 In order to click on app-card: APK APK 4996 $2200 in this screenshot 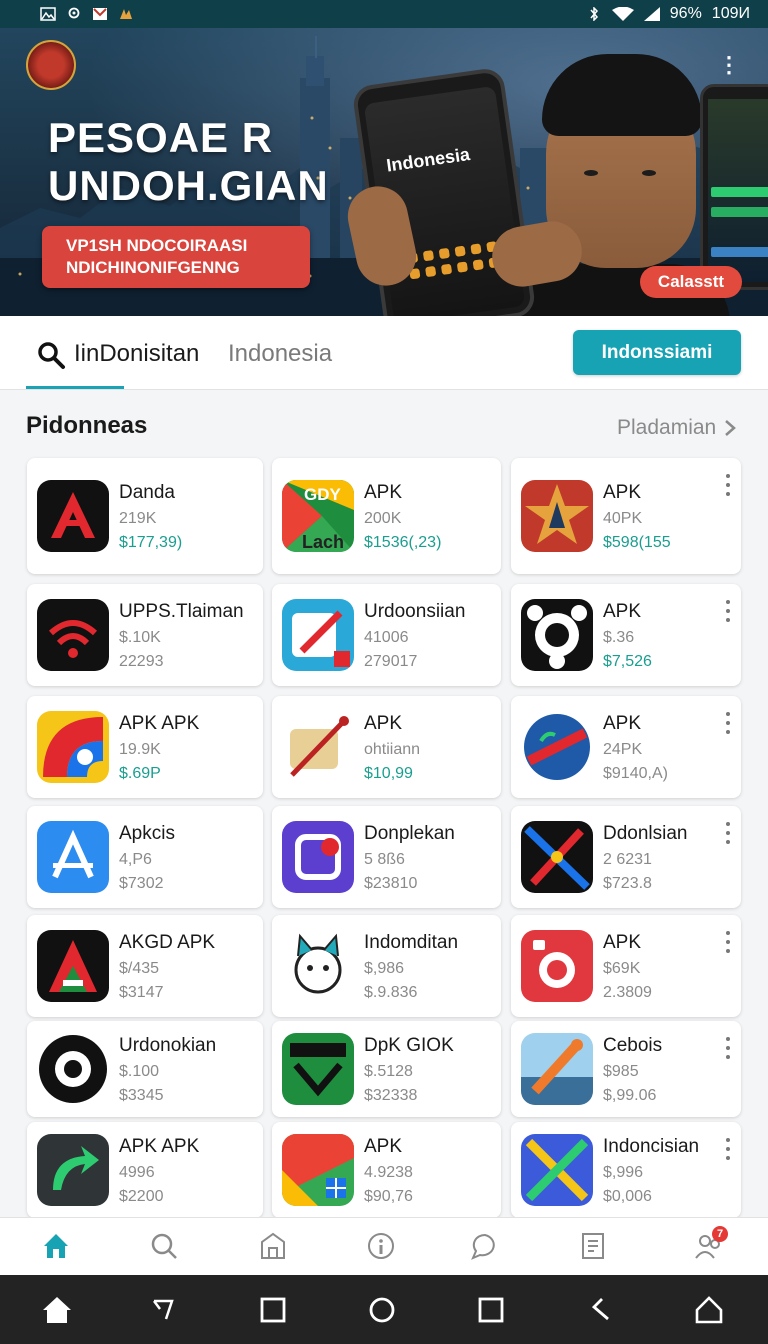, I will do `click(145, 1170)`.